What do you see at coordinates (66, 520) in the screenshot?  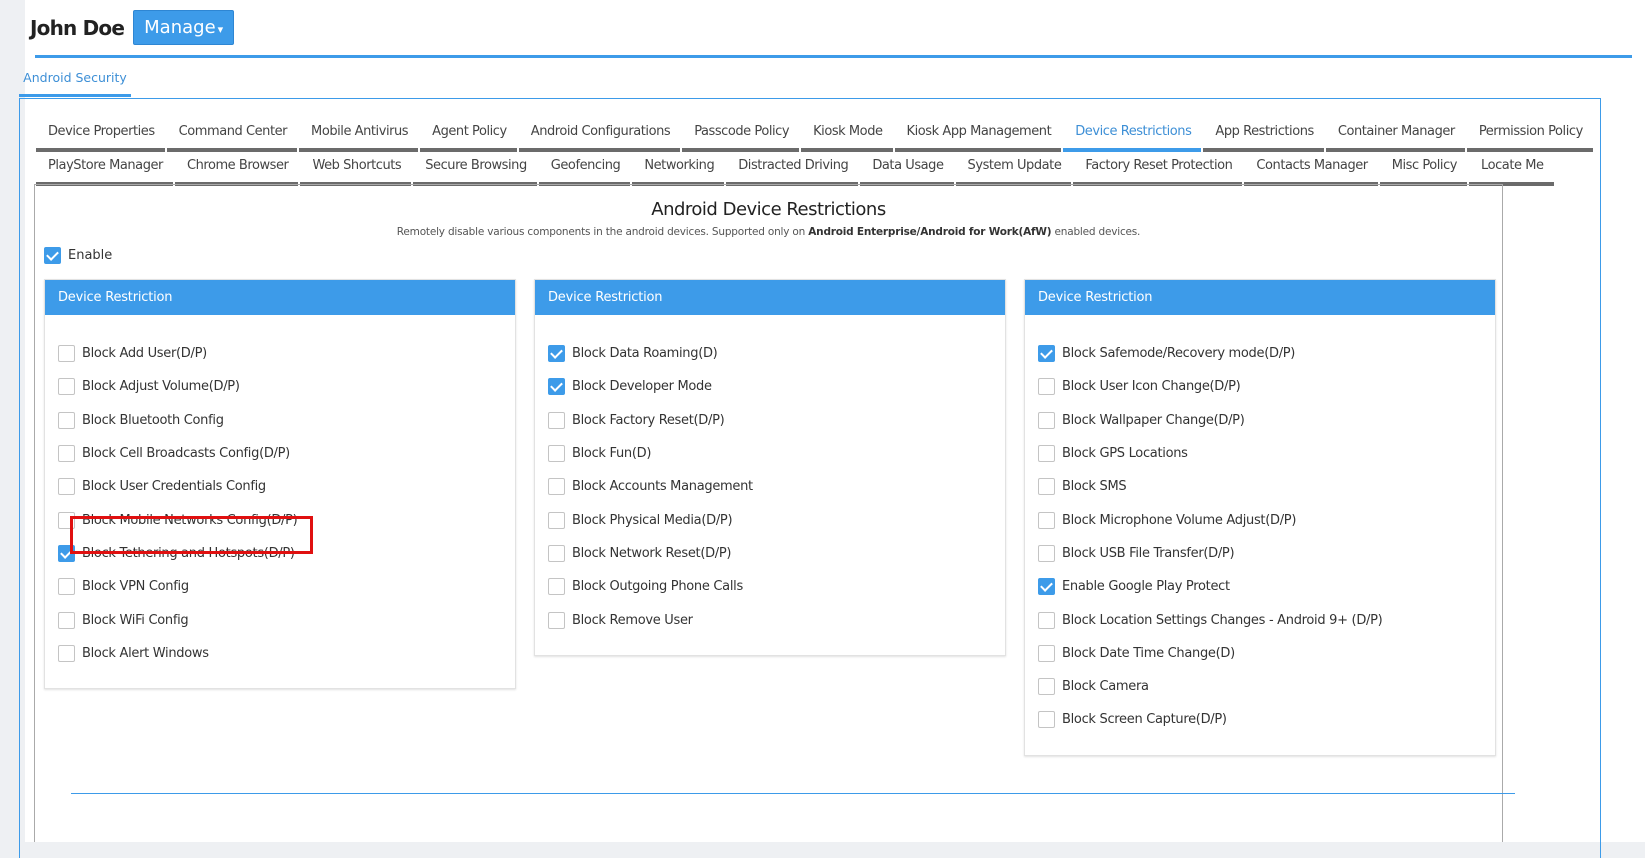 I see `checkbox-block-mobile-networks-config-d-p` at bounding box center [66, 520].